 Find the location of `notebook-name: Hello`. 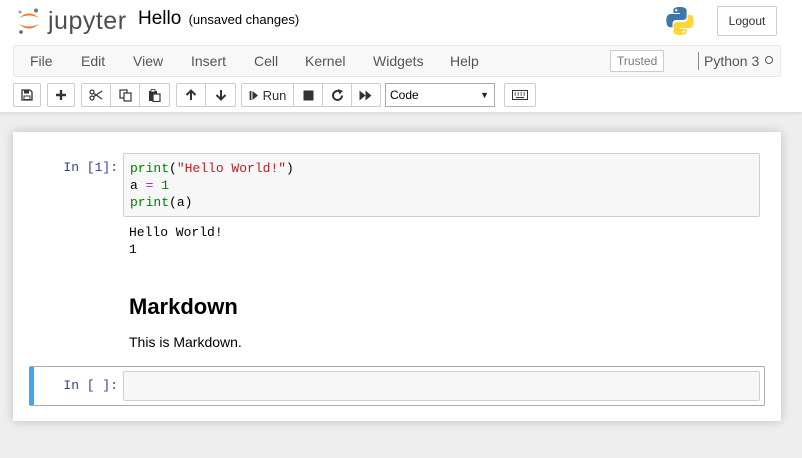

notebook-name: Hello is located at coordinates (159, 18).